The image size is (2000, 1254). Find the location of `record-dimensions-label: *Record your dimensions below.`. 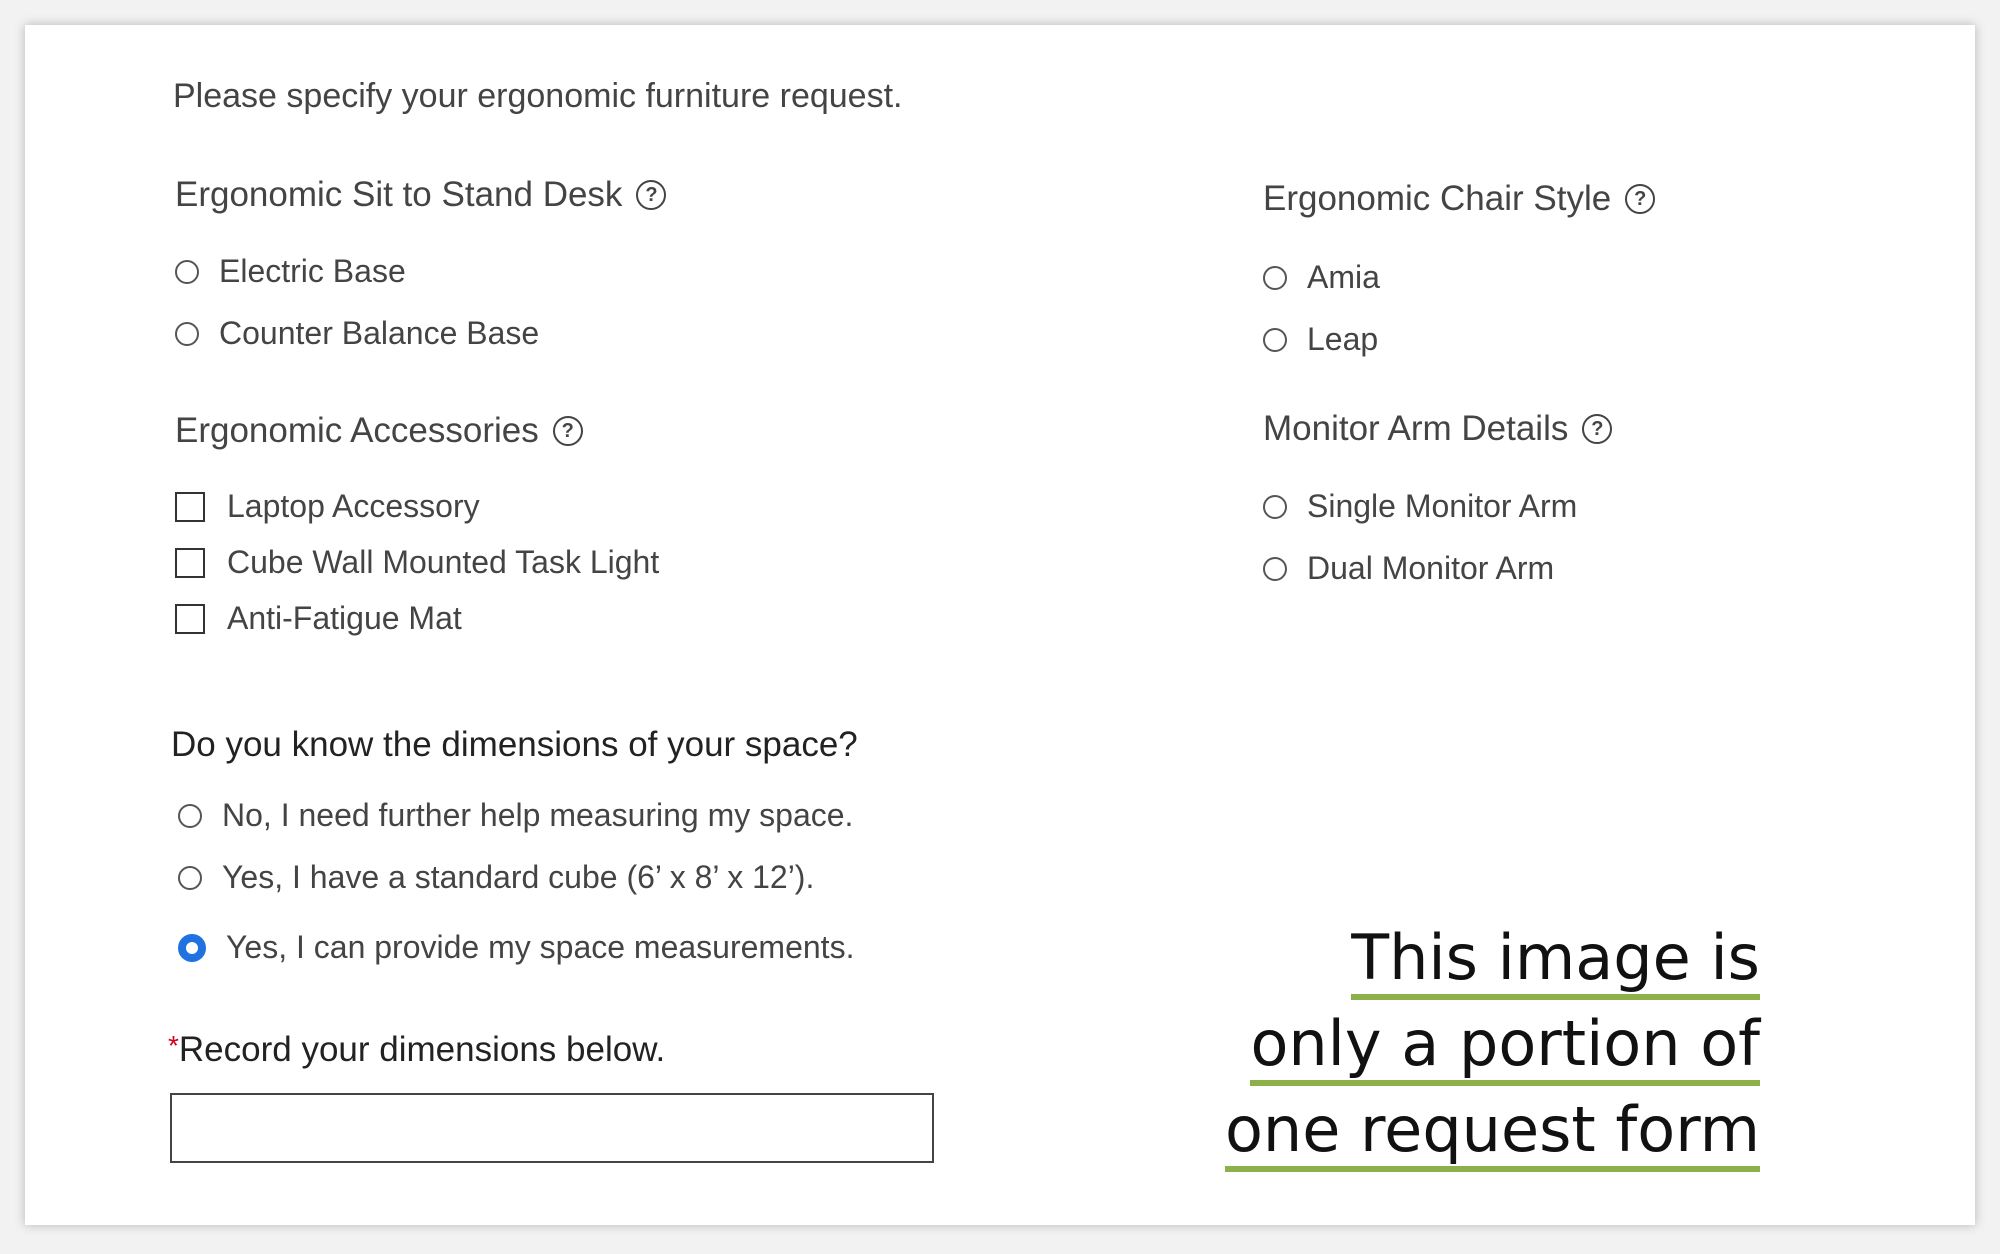

record-dimensions-label: *Record your dimensions below. is located at coordinates (416, 1050).